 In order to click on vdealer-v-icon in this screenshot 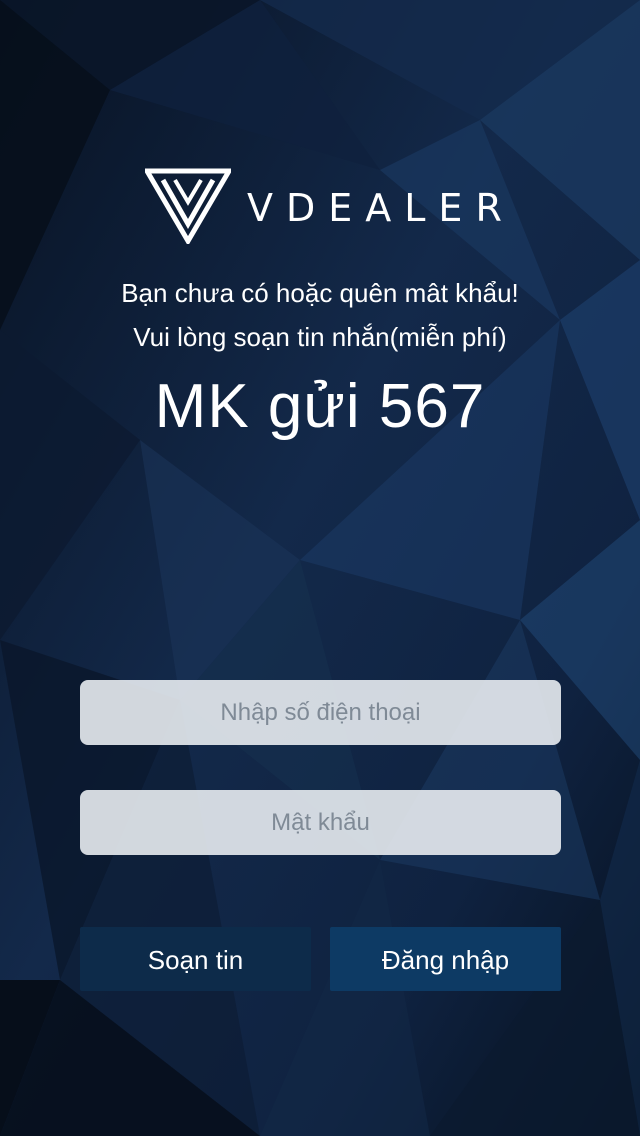, I will do `click(188, 206)`.